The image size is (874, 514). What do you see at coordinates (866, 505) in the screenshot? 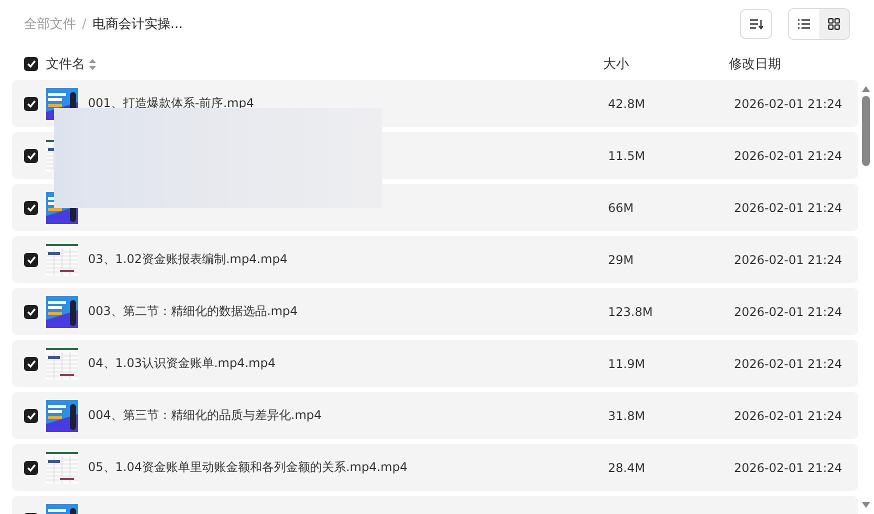
I see `scroll-down-icon` at bounding box center [866, 505].